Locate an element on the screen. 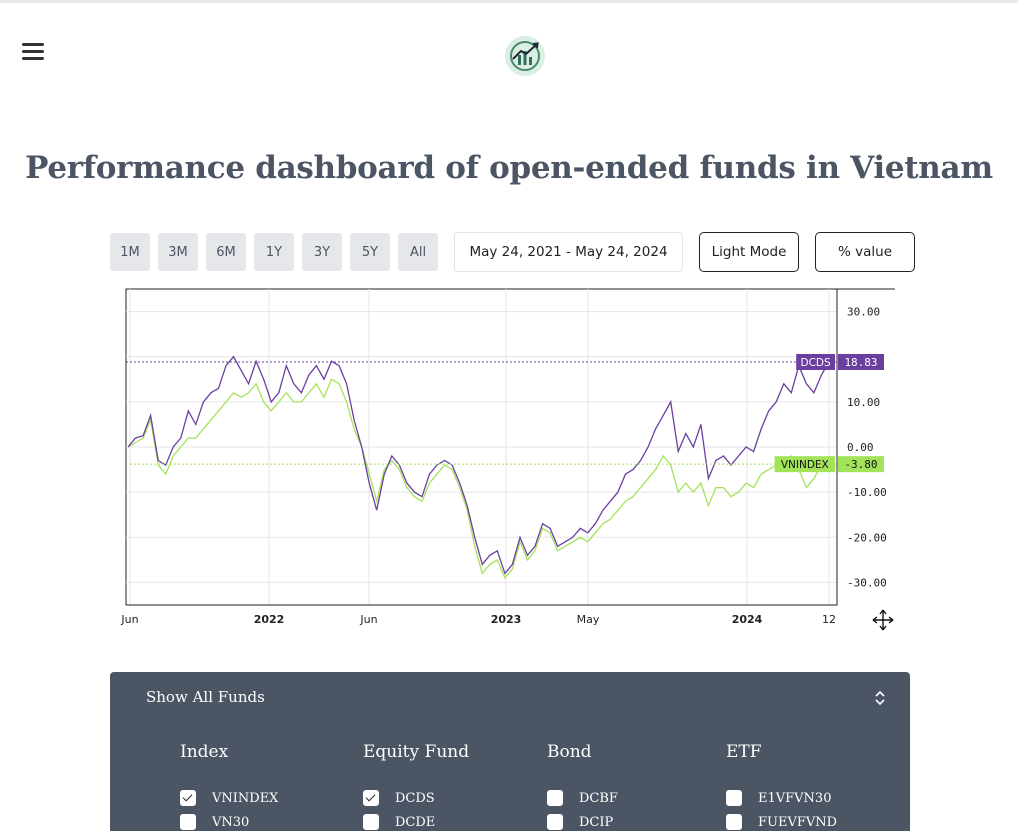 The image size is (1018, 831). fund-checkbox-e1vfvn30: E1VFVN30 is located at coordinates (778, 798).